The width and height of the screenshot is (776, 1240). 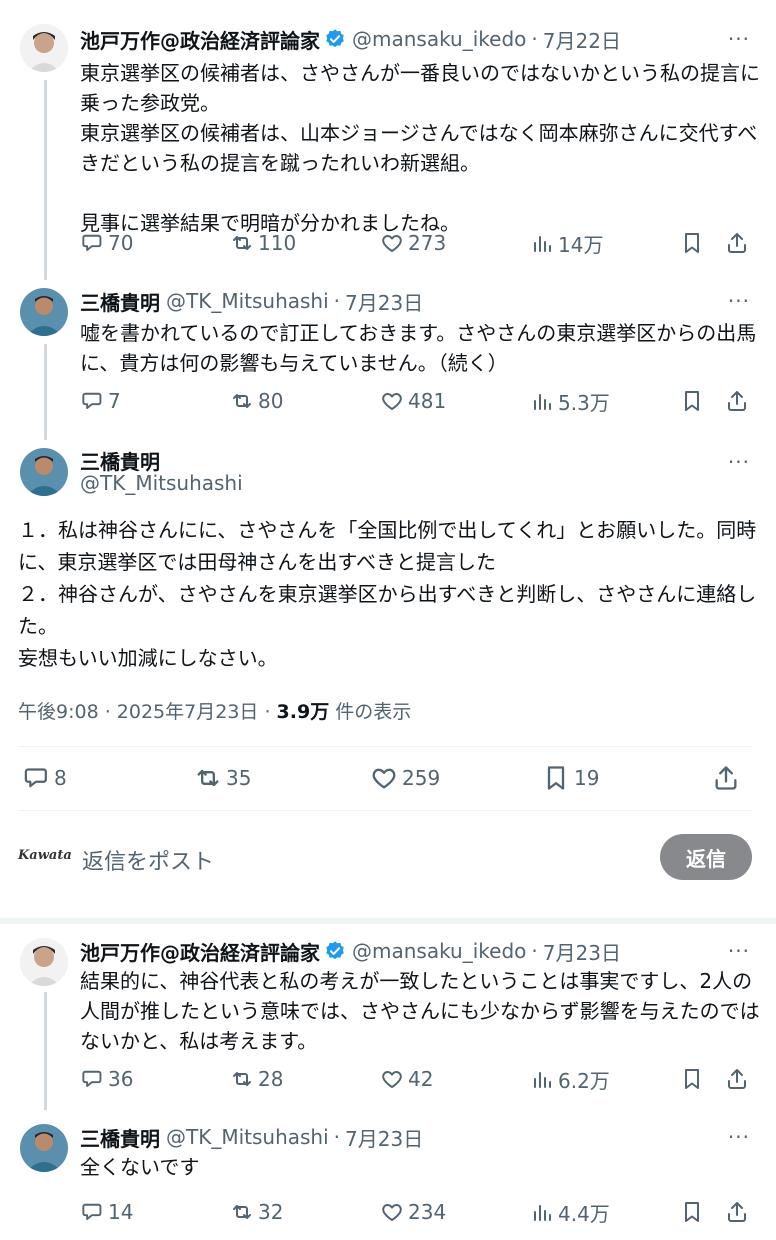 What do you see at coordinates (256, 1212) in the screenshot?
I see `repost-button: 32` at bounding box center [256, 1212].